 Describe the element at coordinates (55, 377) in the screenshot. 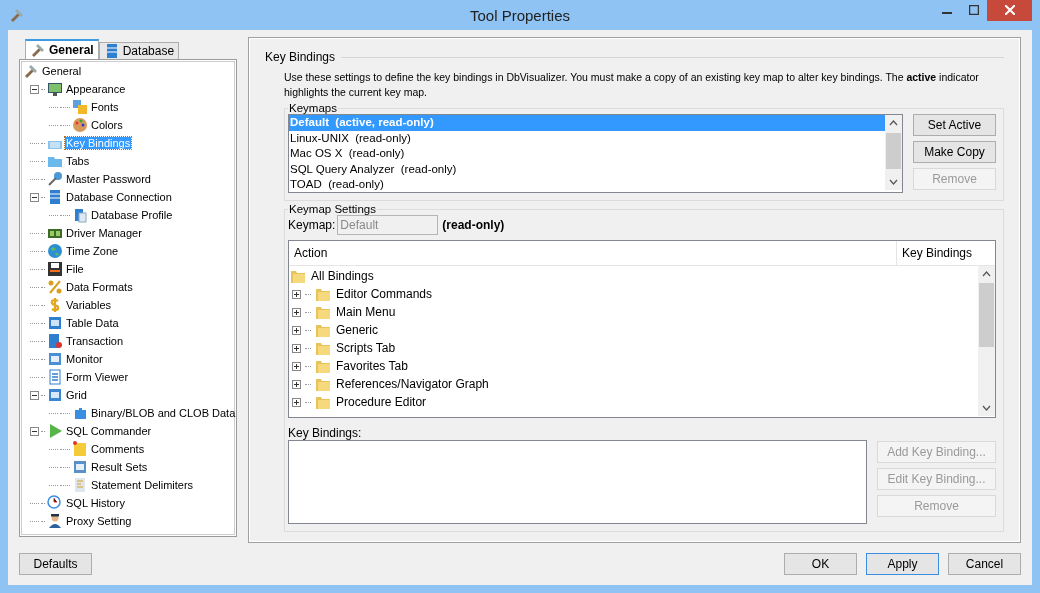

I see `form-icon` at that location.